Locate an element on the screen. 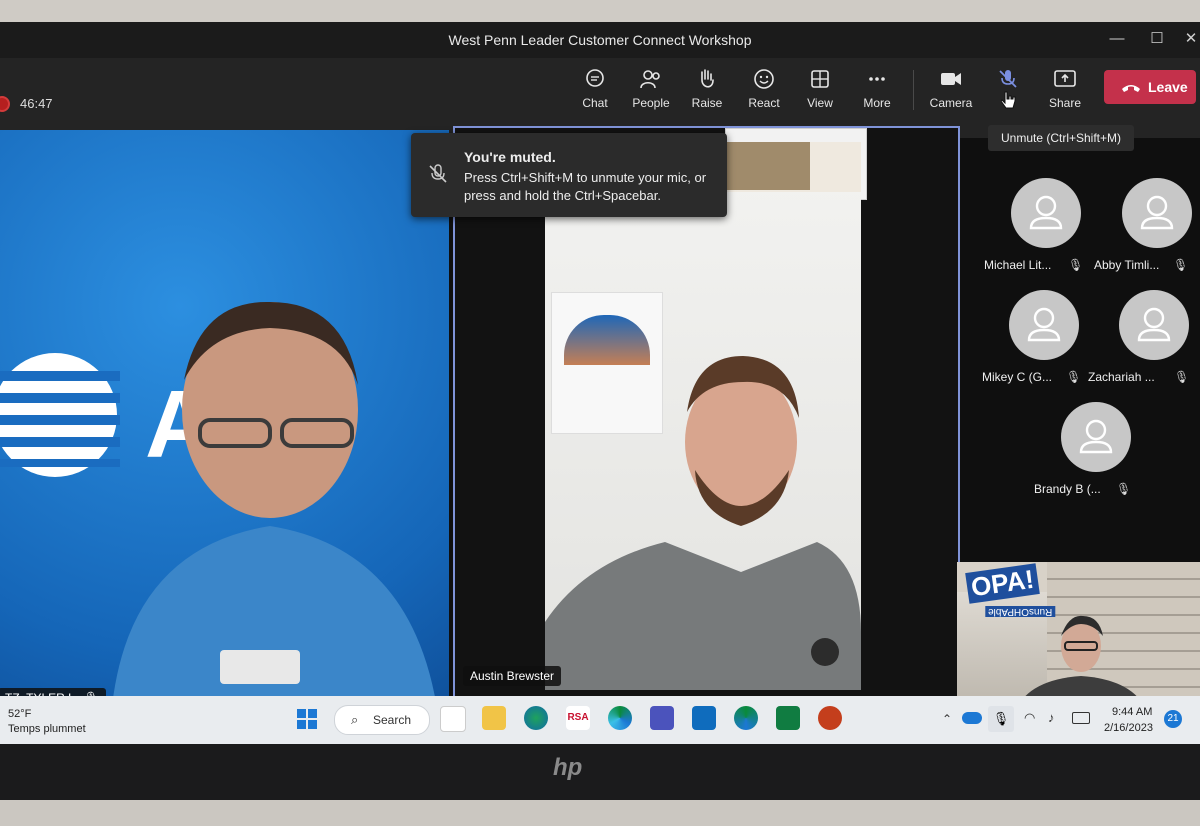 The width and height of the screenshot is (1200, 826). ellipsis-icon is located at coordinates (877, 79).